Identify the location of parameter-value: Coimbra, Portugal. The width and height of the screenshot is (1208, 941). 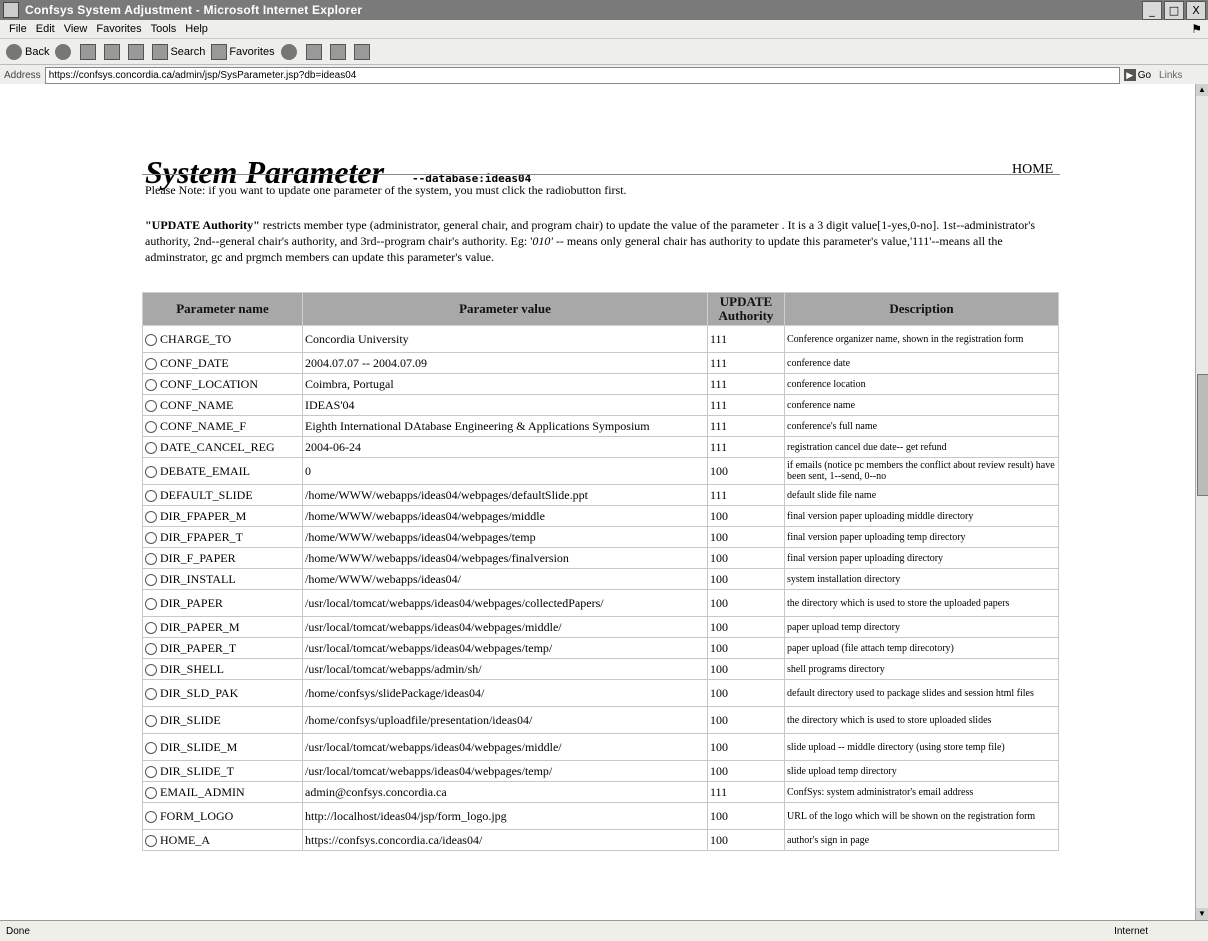
(505, 384).